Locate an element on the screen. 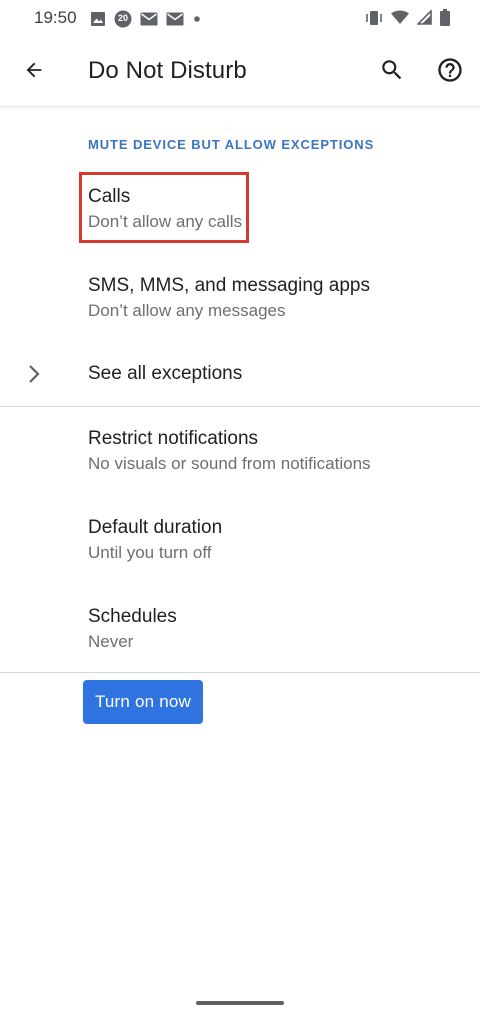  help-icon is located at coordinates (450, 72).